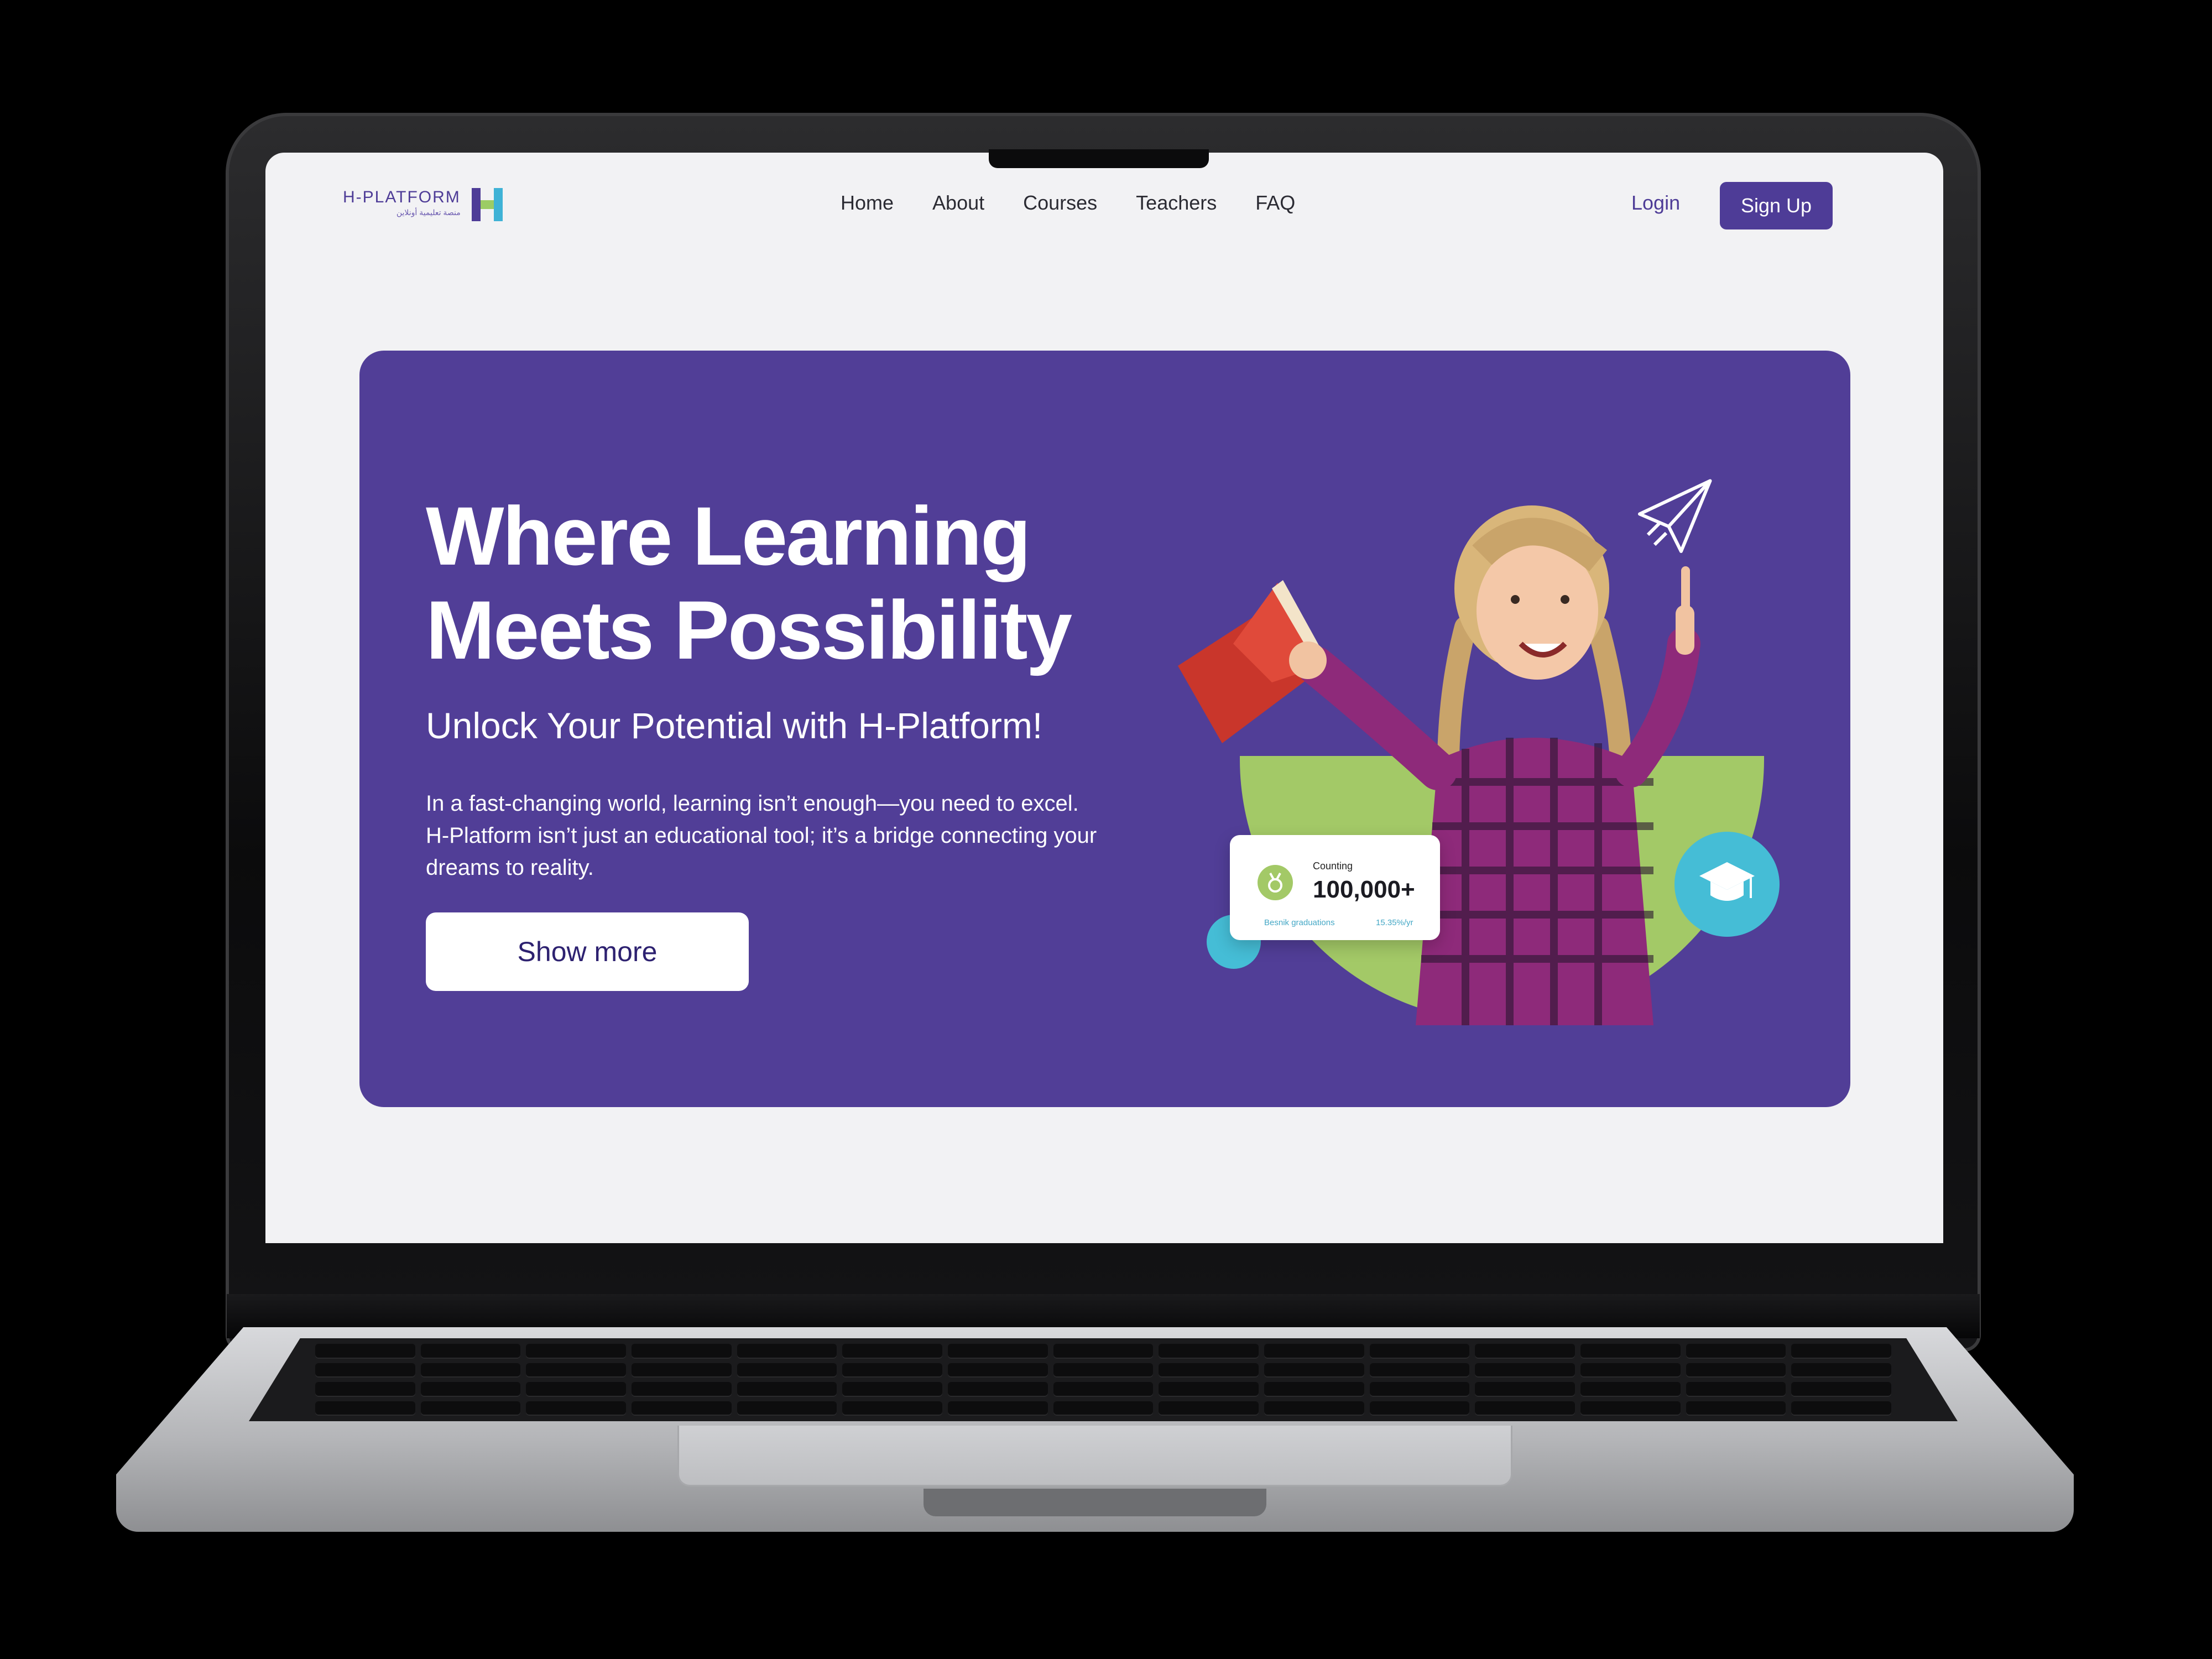  What do you see at coordinates (1364, 890) in the screenshot?
I see `stat-value: 100,000+` at bounding box center [1364, 890].